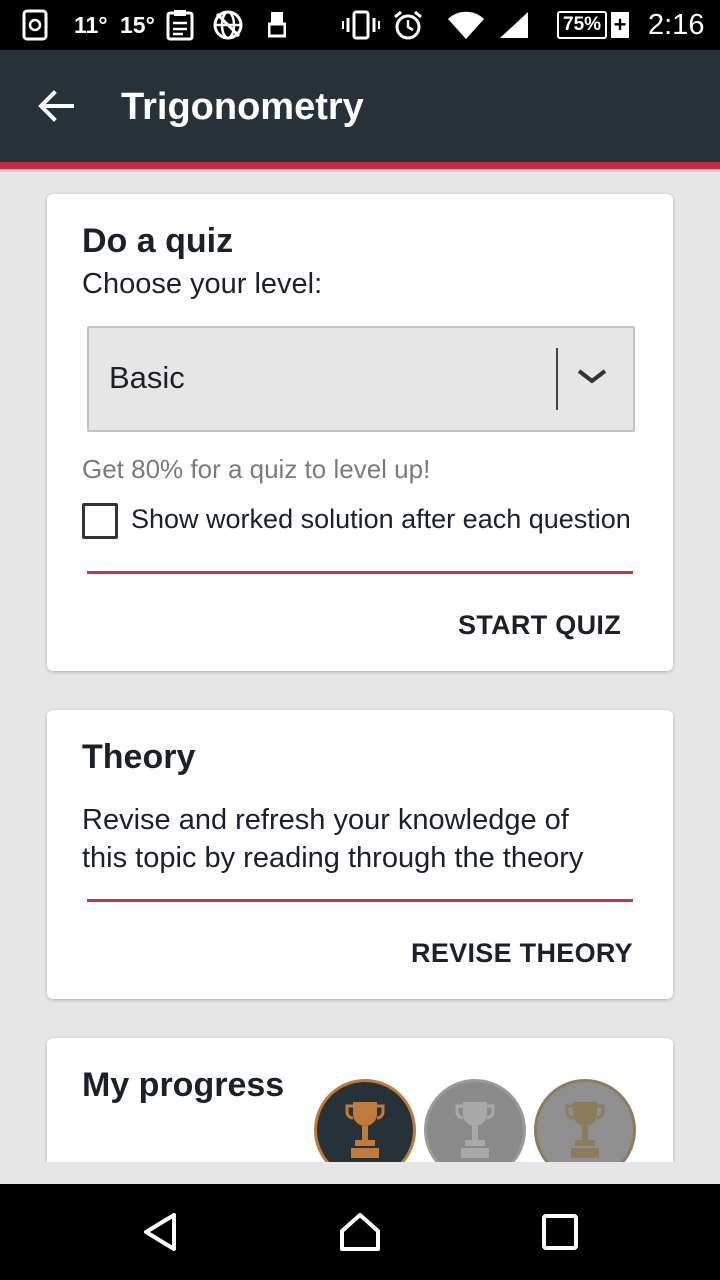 The image size is (720, 1280). What do you see at coordinates (522, 953) in the screenshot?
I see `revise-theory-button: REVISE THEORY` at bounding box center [522, 953].